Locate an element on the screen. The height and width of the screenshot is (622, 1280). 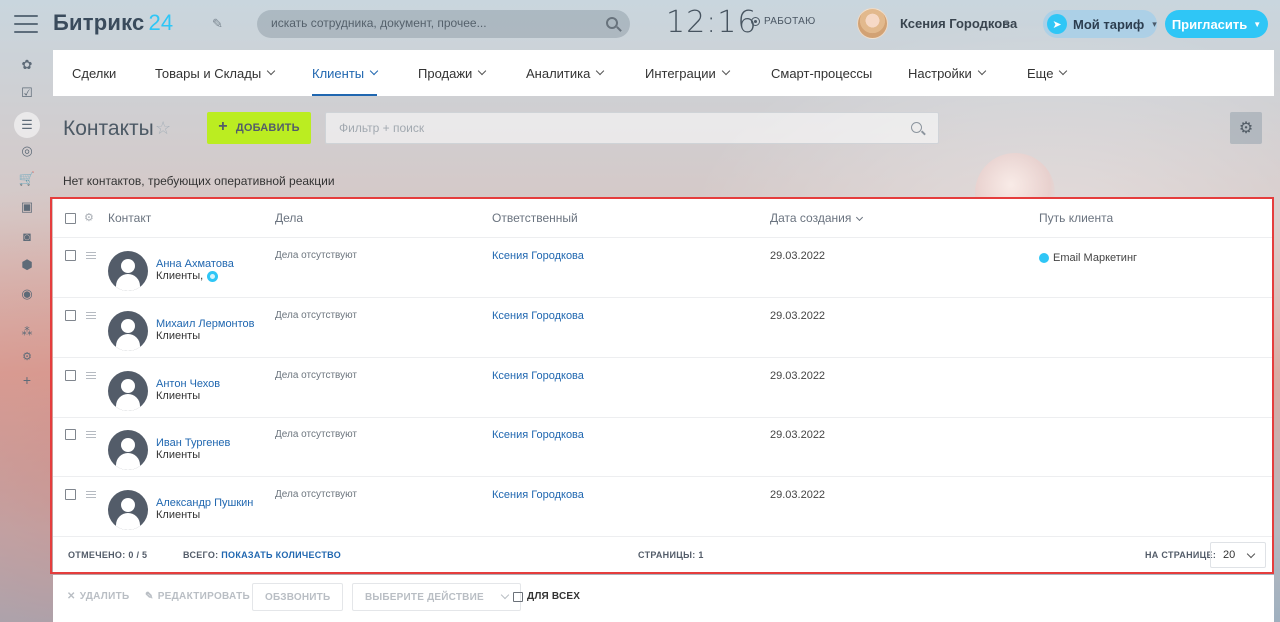
column-header-created: Дата создания is located at coordinates (817, 218).